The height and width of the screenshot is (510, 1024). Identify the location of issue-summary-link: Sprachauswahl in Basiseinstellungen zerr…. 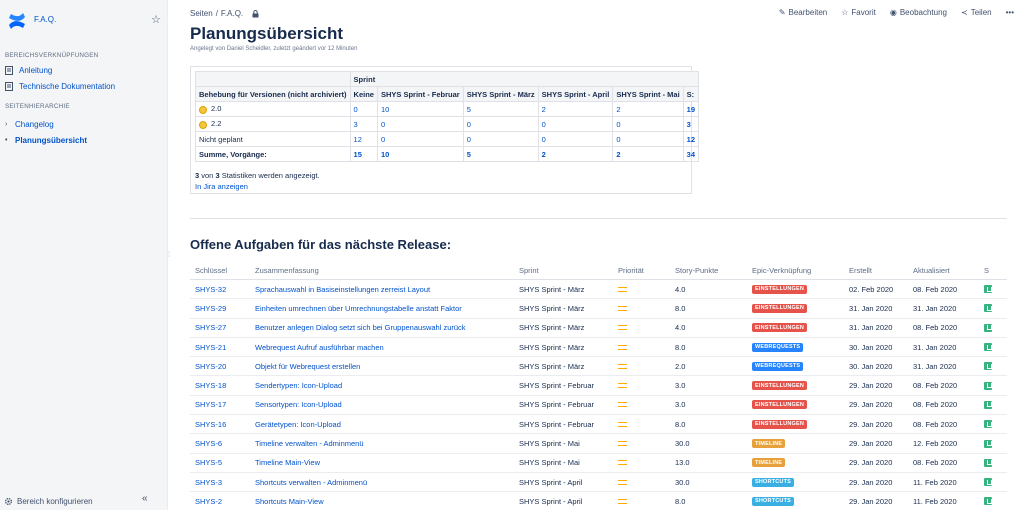
(342, 289).